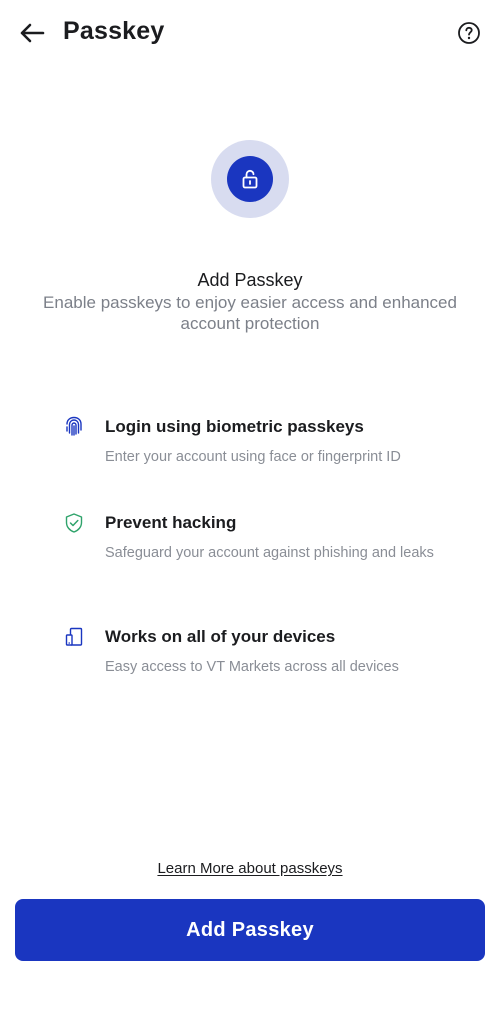  I want to click on add-passkey-button: Add Passkey, so click(250, 930).